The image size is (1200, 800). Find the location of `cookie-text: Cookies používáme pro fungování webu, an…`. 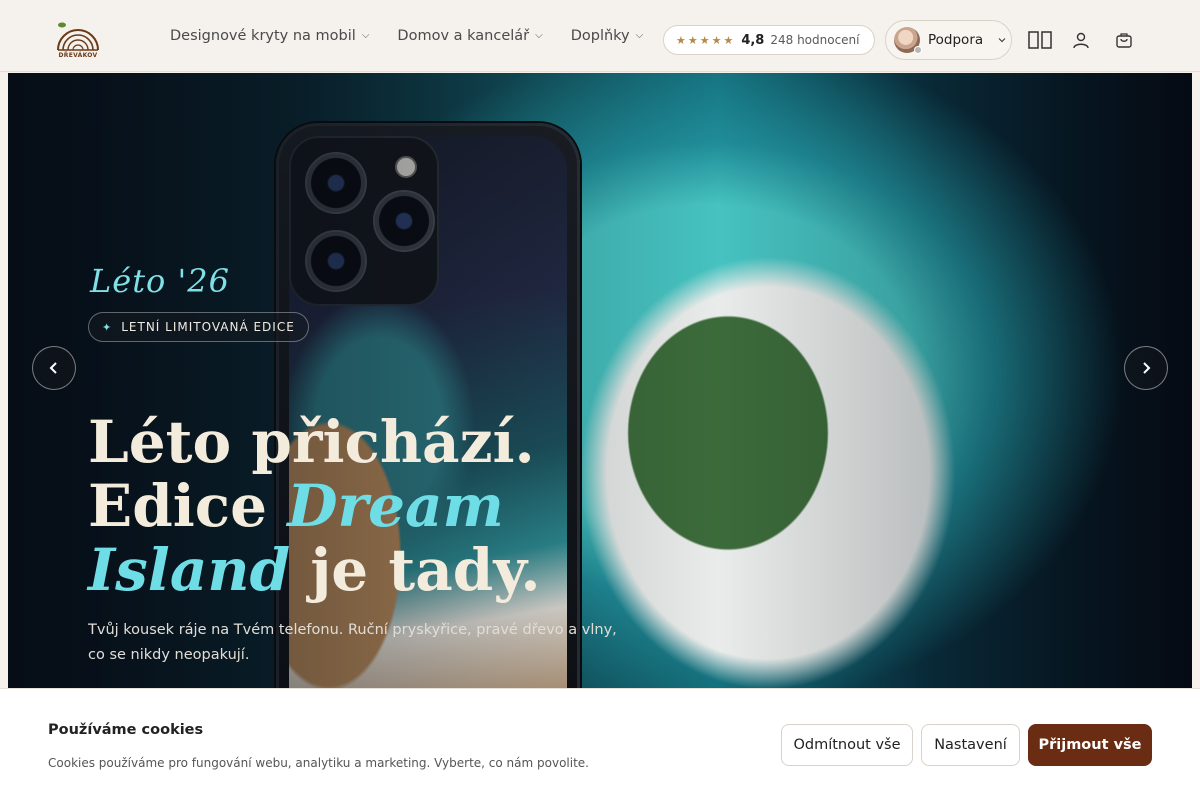

cookie-text: Cookies používáme pro fungování webu, an… is located at coordinates (318, 763).